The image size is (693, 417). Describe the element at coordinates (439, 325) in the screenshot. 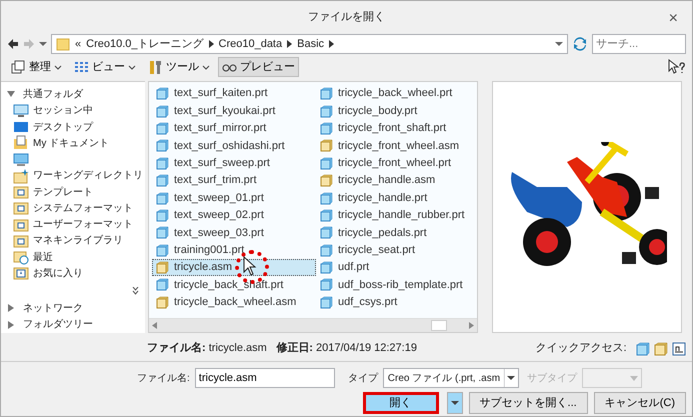

I see `scrollbar-thumb` at that location.